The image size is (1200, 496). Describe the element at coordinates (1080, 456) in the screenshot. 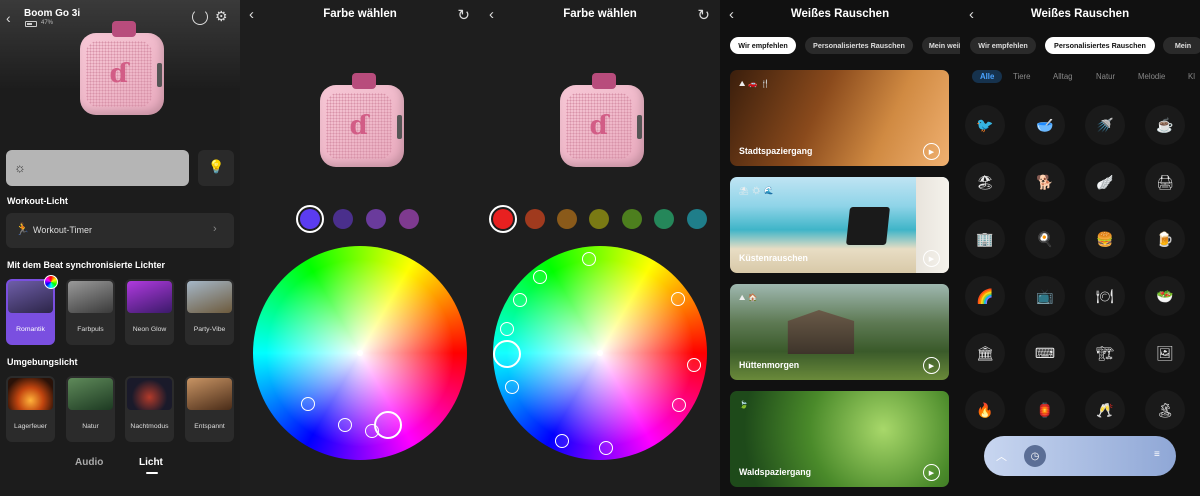

I see `player-bar: ︿ ◷ ≡` at that location.